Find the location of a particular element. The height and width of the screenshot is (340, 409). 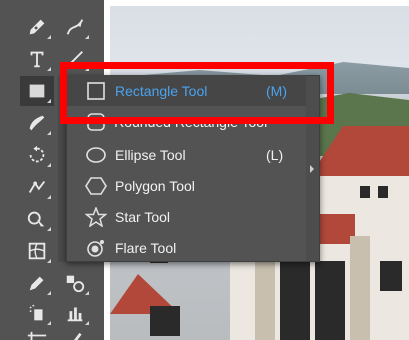

menu-item-shortcut: (L) is located at coordinates (275, 154).